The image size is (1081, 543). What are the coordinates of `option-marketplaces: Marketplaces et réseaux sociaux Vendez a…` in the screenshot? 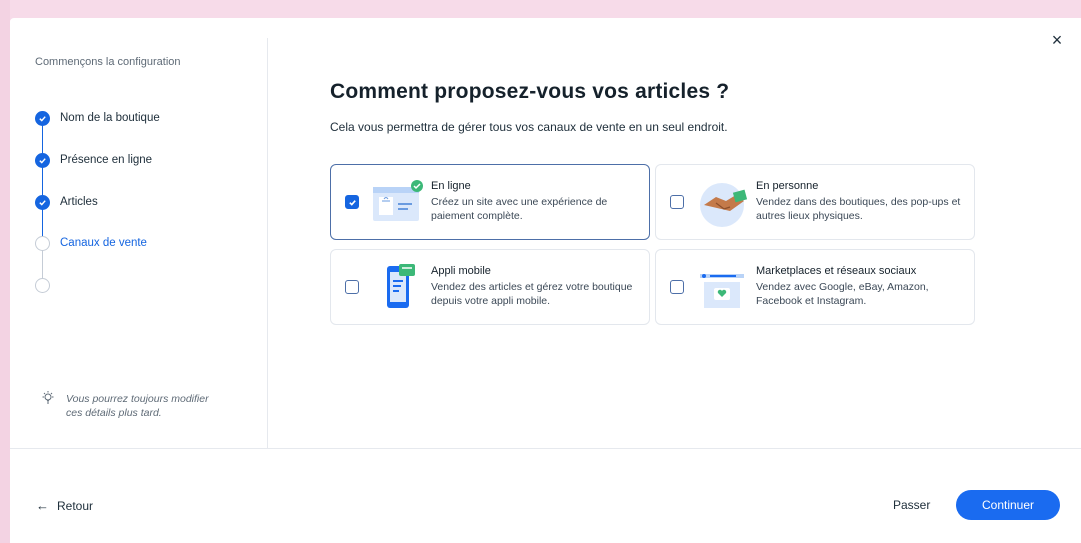 It's located at (815, 287).